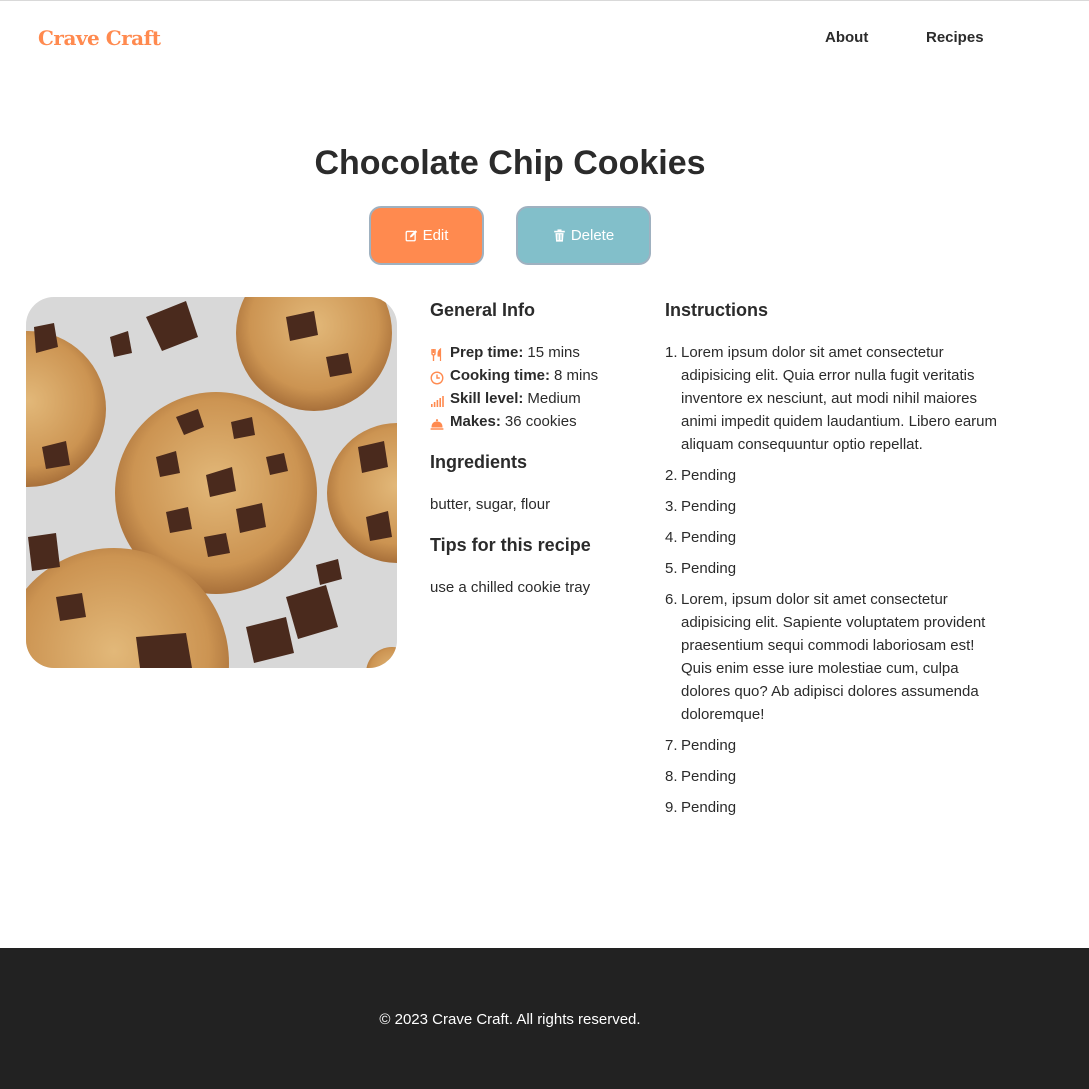 The image size is (1089, 1089). Describe the element at coordinates (510, 587) in the screenshot. I see `tips-text: use a chilled cookie tray` at that location.